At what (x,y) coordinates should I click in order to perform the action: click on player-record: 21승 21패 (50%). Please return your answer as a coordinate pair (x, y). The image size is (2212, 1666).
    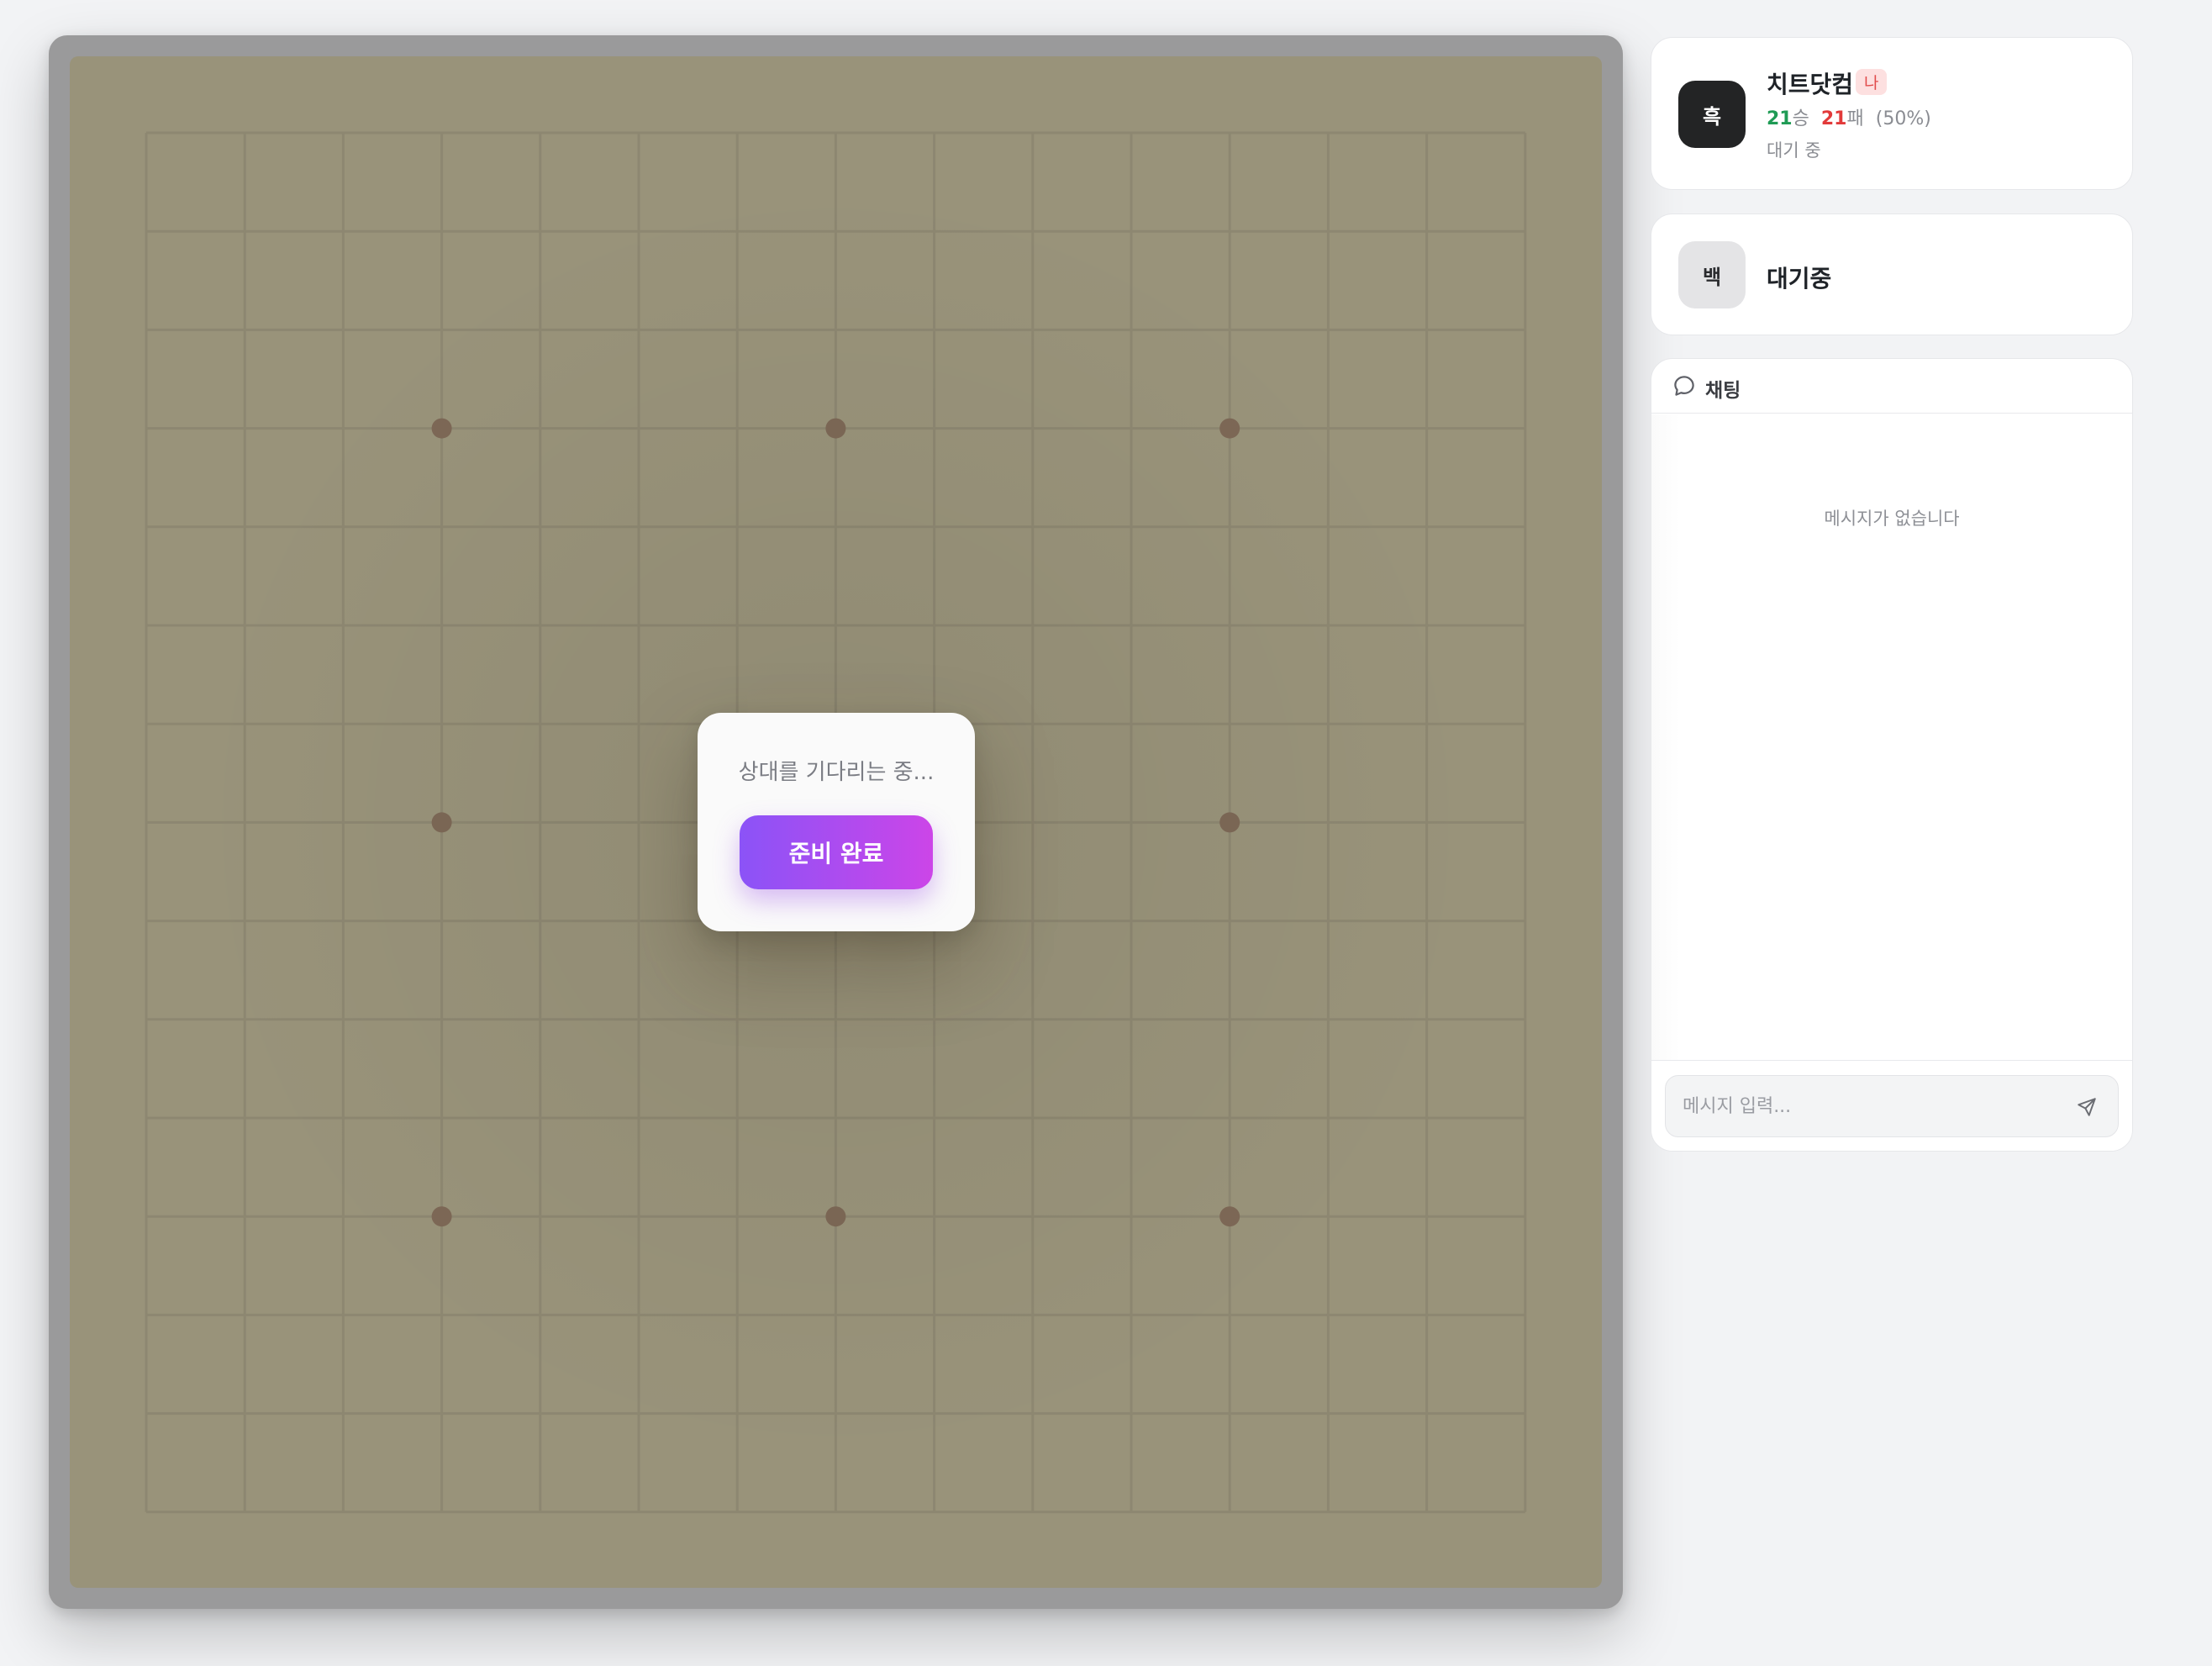
    Looking at the image, I should click on (1849, 116).